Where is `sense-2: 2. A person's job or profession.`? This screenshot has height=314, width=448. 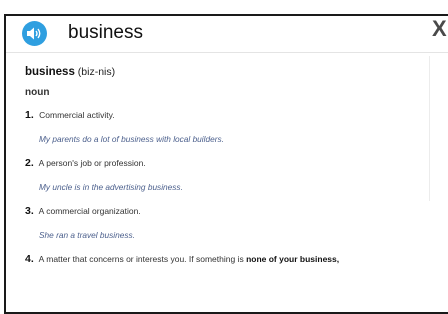 sense-2: 2. A person's job or profession. is located at coordinates (225, 163).